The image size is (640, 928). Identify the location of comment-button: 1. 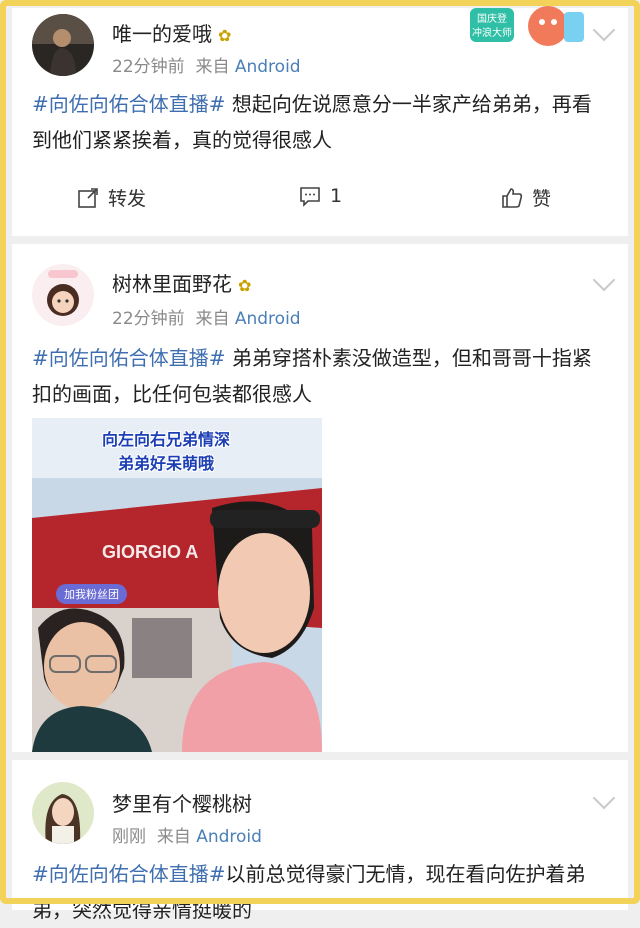
(320, 196).